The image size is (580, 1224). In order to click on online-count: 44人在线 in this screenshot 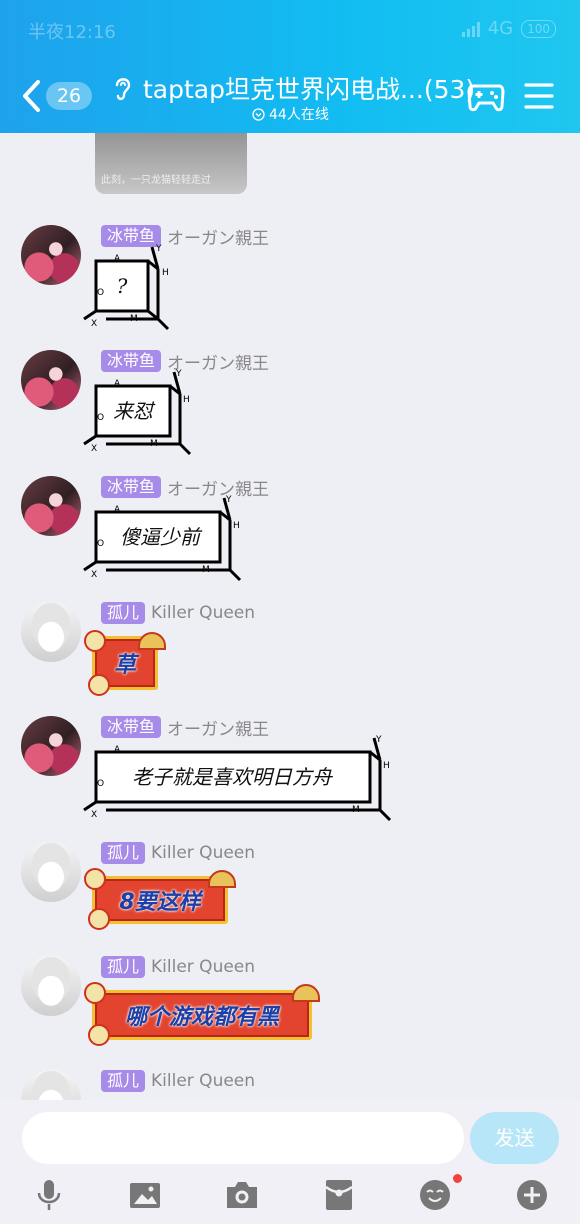, I will do `click(290, 114)`.